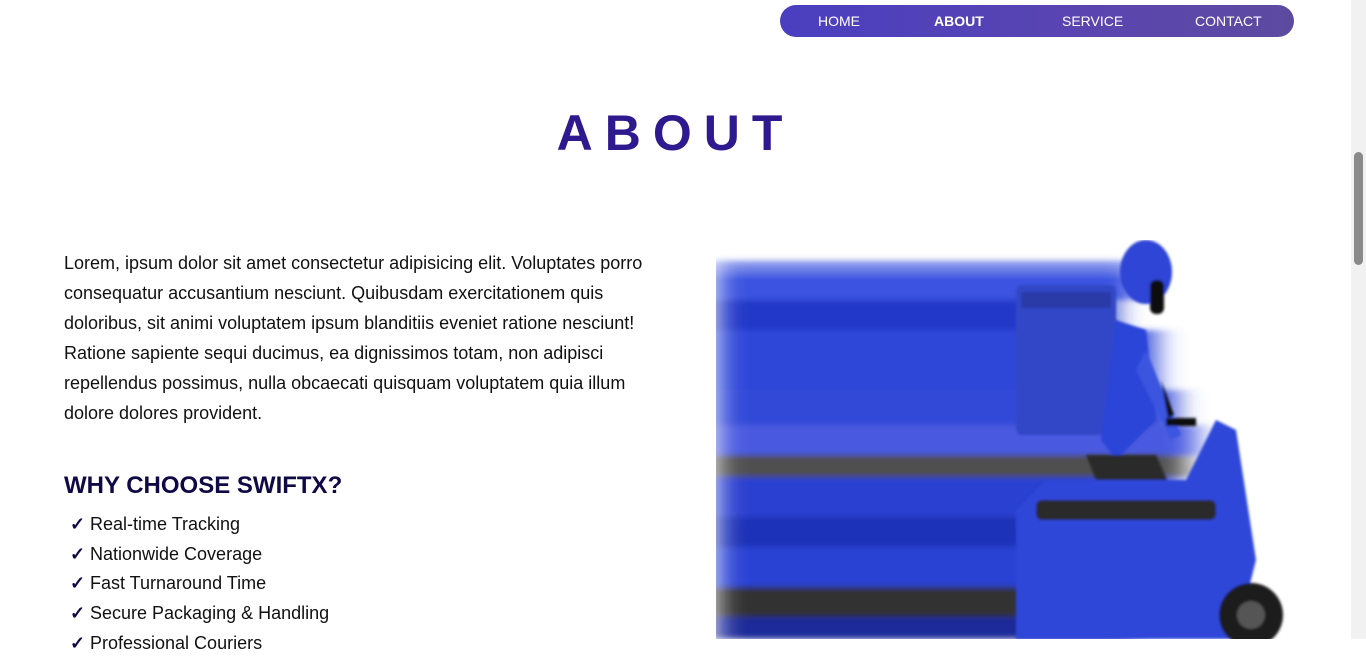 This screenshot has width=1366, height=658. Describe the element at coordinates (178, 583) in the screenshot. I see `feature-label: Fast Turnaround Time` at that location.